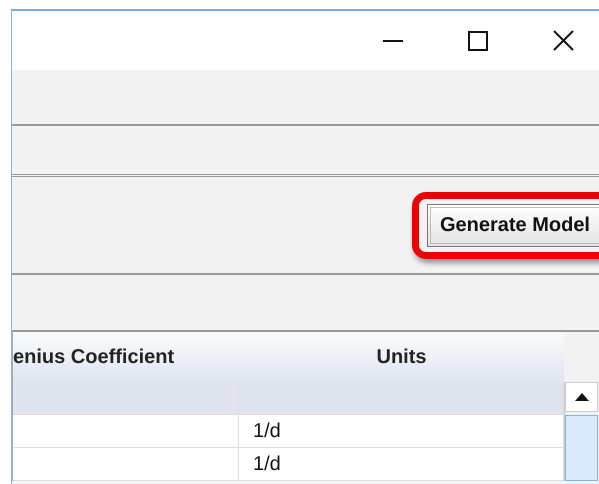  Describe the element at coordinates (478, 40) in the screenshot. I see `maximize-icon` at that location.